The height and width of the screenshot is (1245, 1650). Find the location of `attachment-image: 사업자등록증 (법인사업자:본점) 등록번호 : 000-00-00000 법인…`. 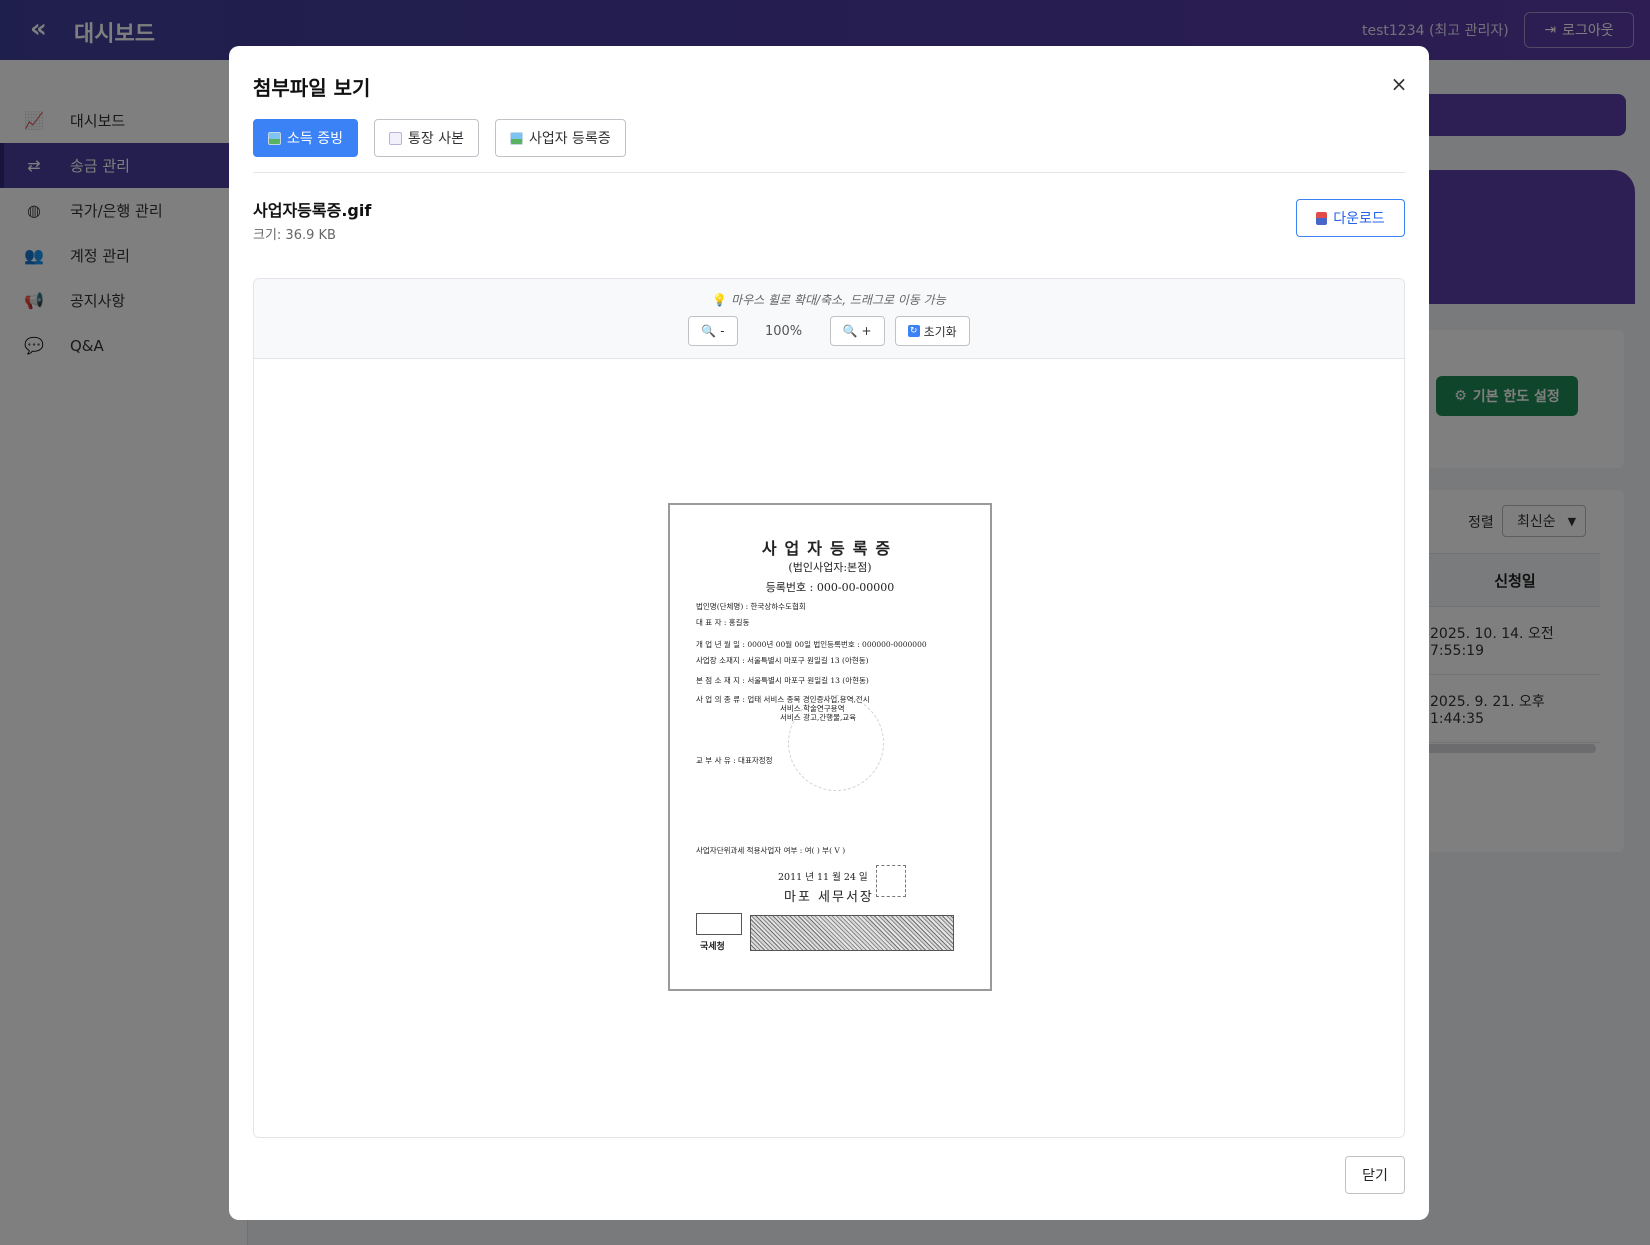

attachment-image: 사업자등록증 (법인사업자:본점) 등록번호 : 000-00-00000 법인… is located at coordinates (830, 747).